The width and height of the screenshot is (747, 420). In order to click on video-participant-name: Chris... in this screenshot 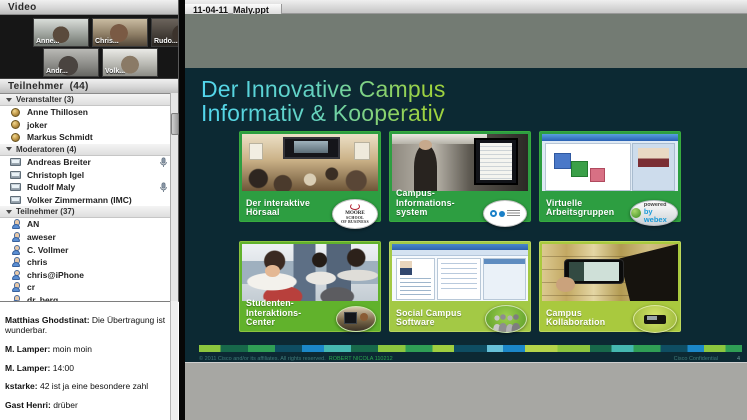, I will do `click(107, 41)`.